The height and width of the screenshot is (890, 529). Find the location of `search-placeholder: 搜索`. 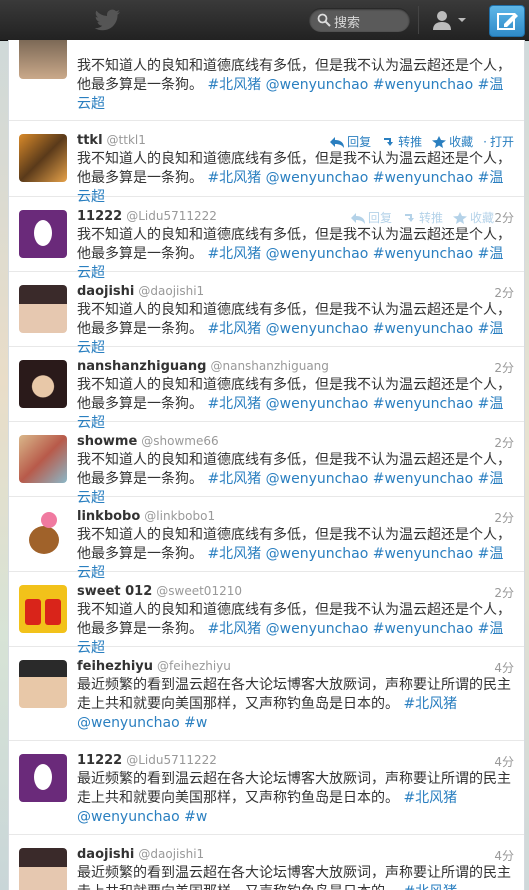

search-placeholder: 搜索 is located at coordinates (347, 23).